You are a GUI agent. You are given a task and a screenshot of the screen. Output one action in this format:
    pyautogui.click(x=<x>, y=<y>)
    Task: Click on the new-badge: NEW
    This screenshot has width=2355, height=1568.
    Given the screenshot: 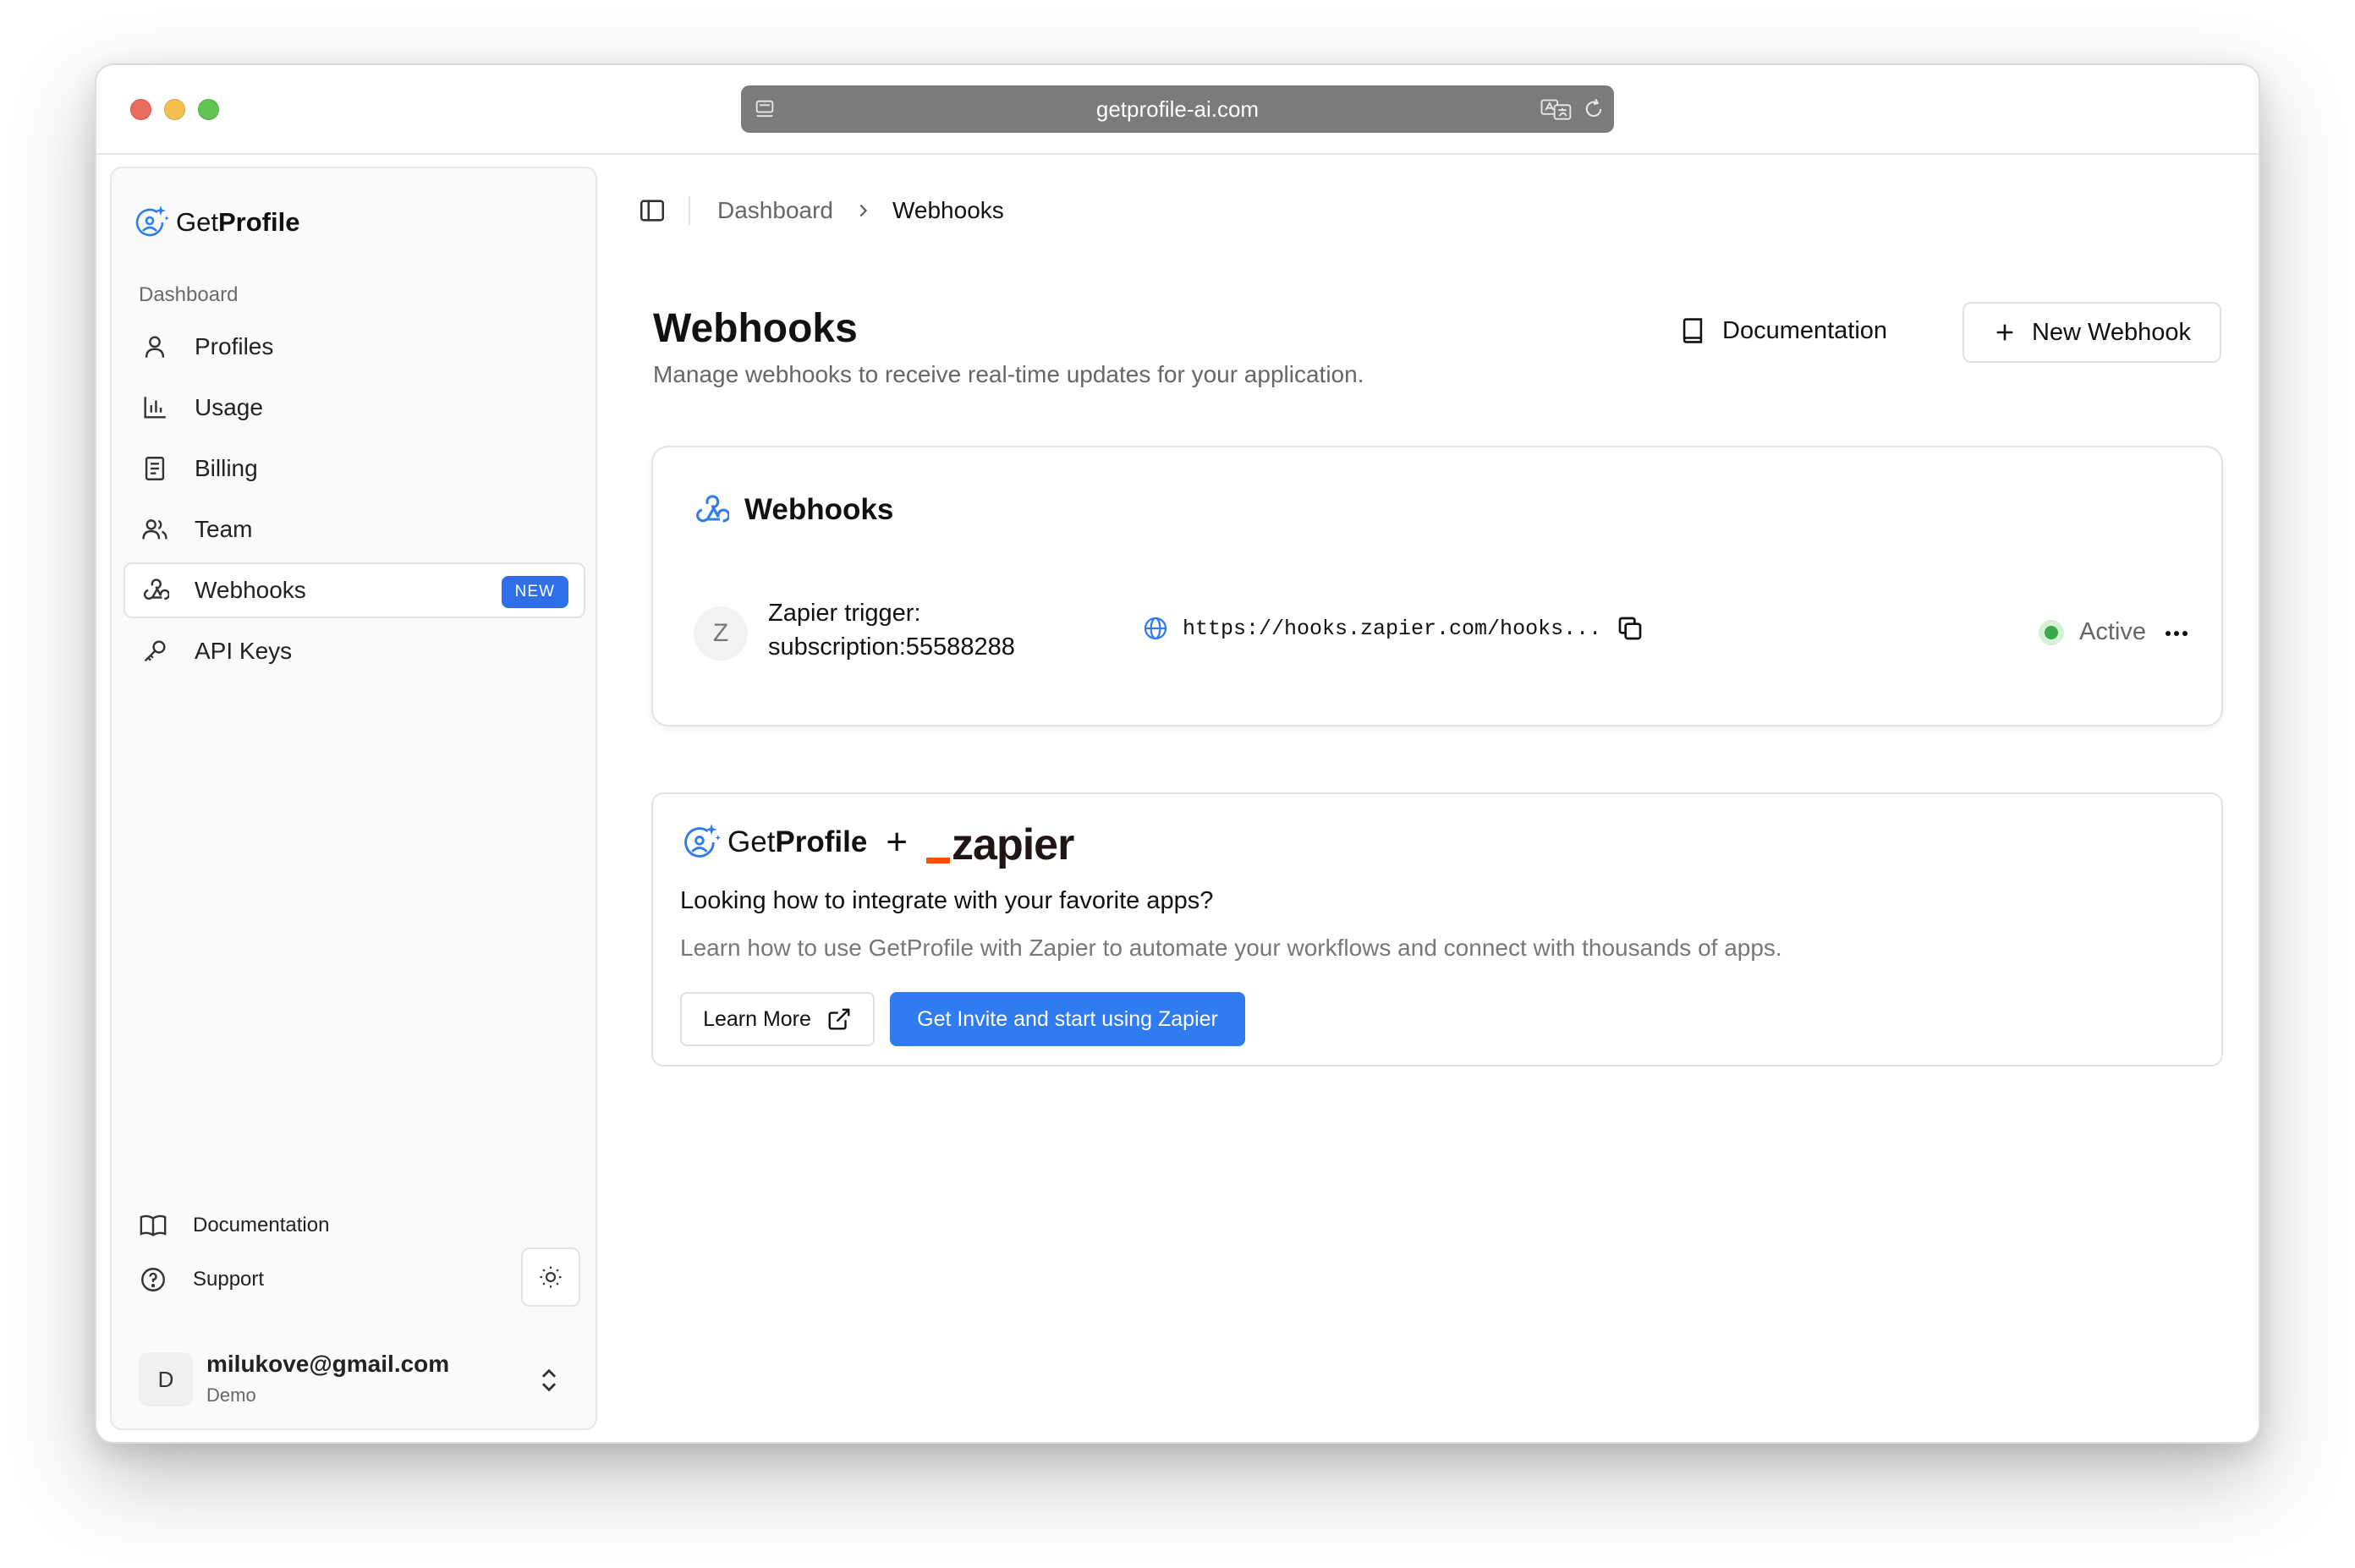 What is the action you would take?
    pyautogui.click(x=534, y=592)
    